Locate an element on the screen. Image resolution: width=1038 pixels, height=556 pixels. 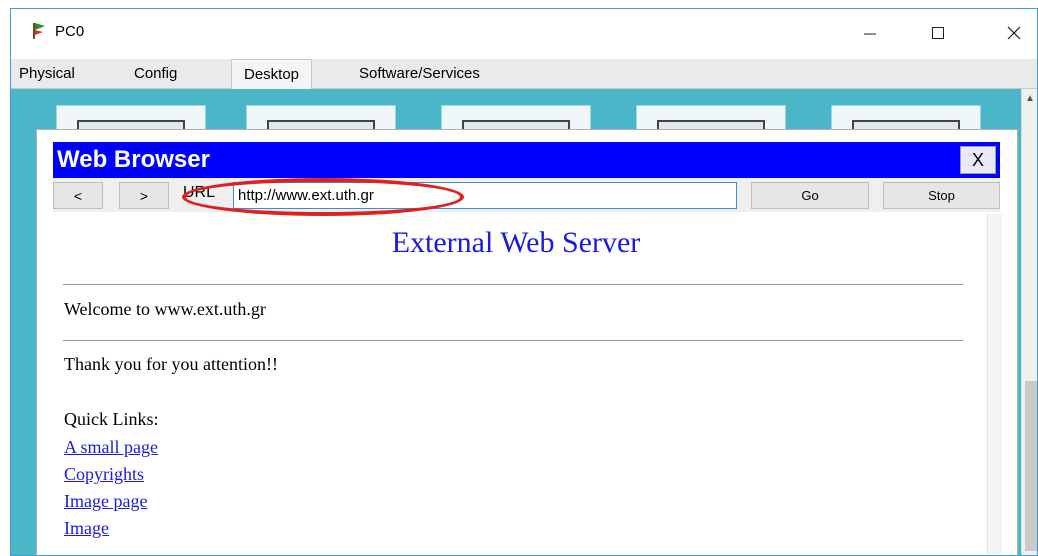
minimize-icon is located at coordinates (870, 34).